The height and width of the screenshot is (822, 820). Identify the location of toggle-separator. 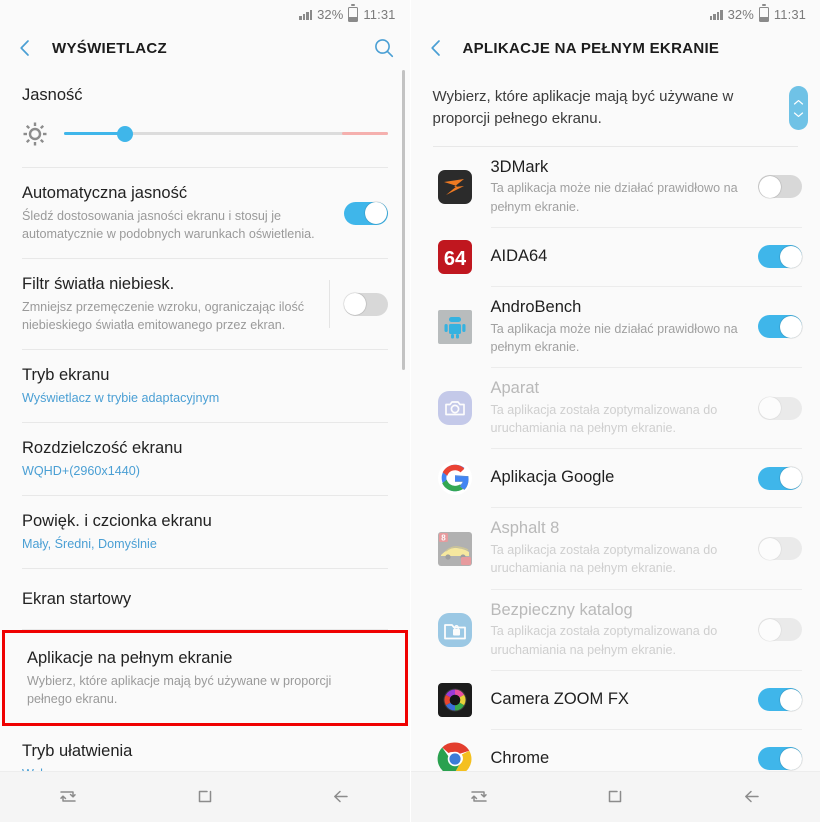
(329, 304).